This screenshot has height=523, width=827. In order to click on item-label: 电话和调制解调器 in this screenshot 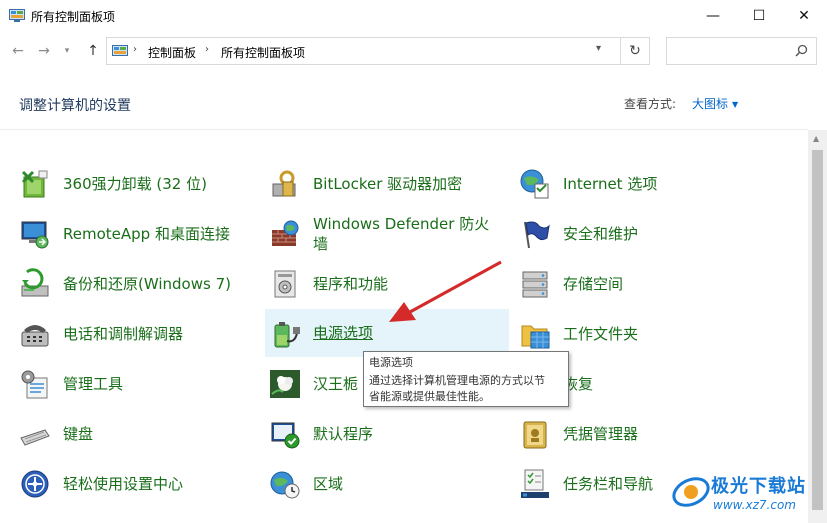, I will do `click(123, 334)`.